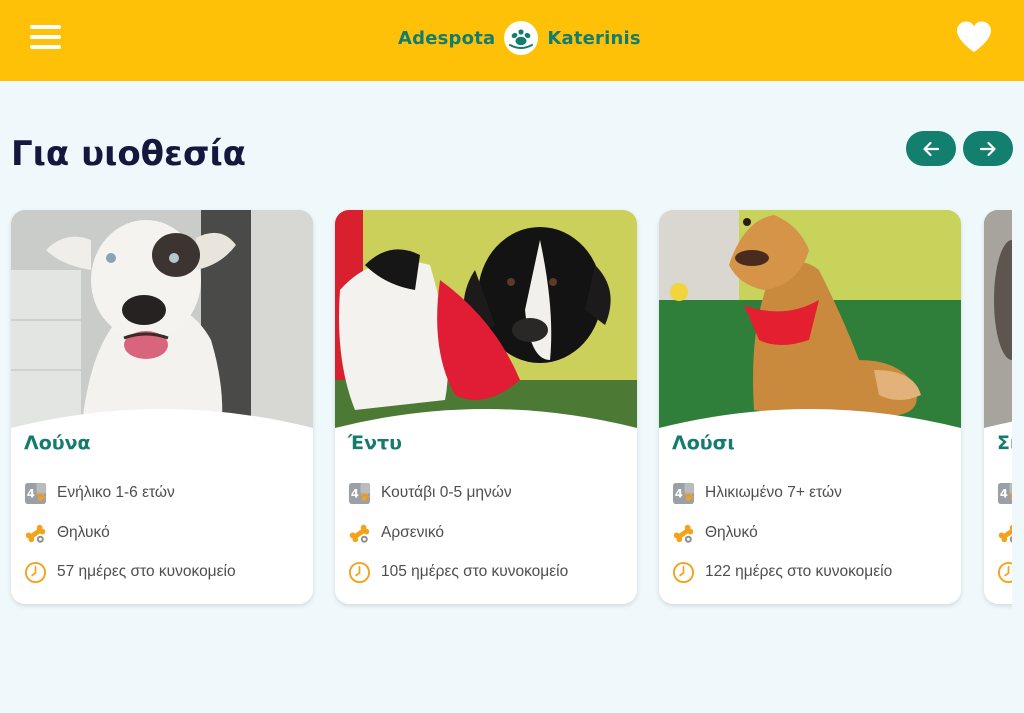 This screenshot has width=1024, height=713. I want to click on pet-age-row: Ηλικιωμένο 7+ ετών, so click(757, 493).